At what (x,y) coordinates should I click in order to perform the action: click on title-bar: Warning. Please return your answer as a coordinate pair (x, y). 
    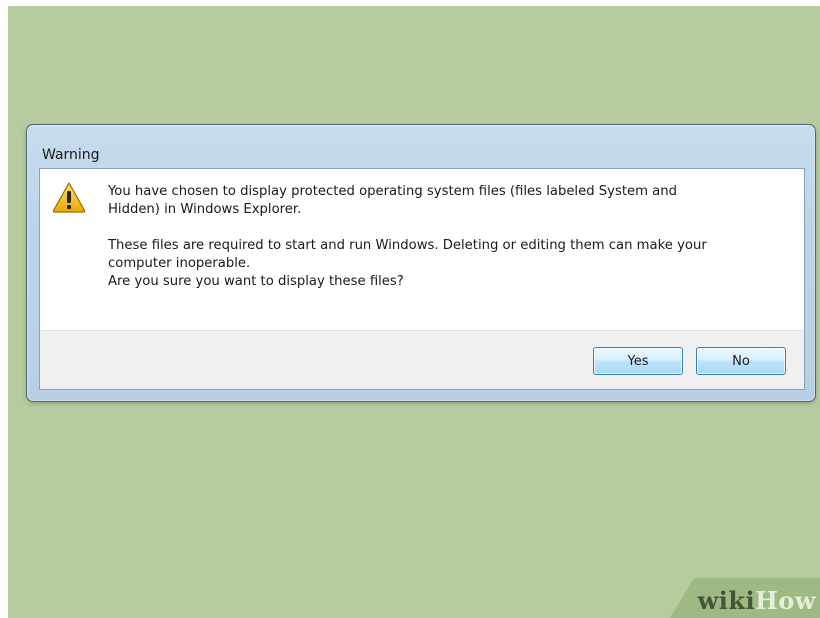
    Looking at the image, I should click on (421, 146).